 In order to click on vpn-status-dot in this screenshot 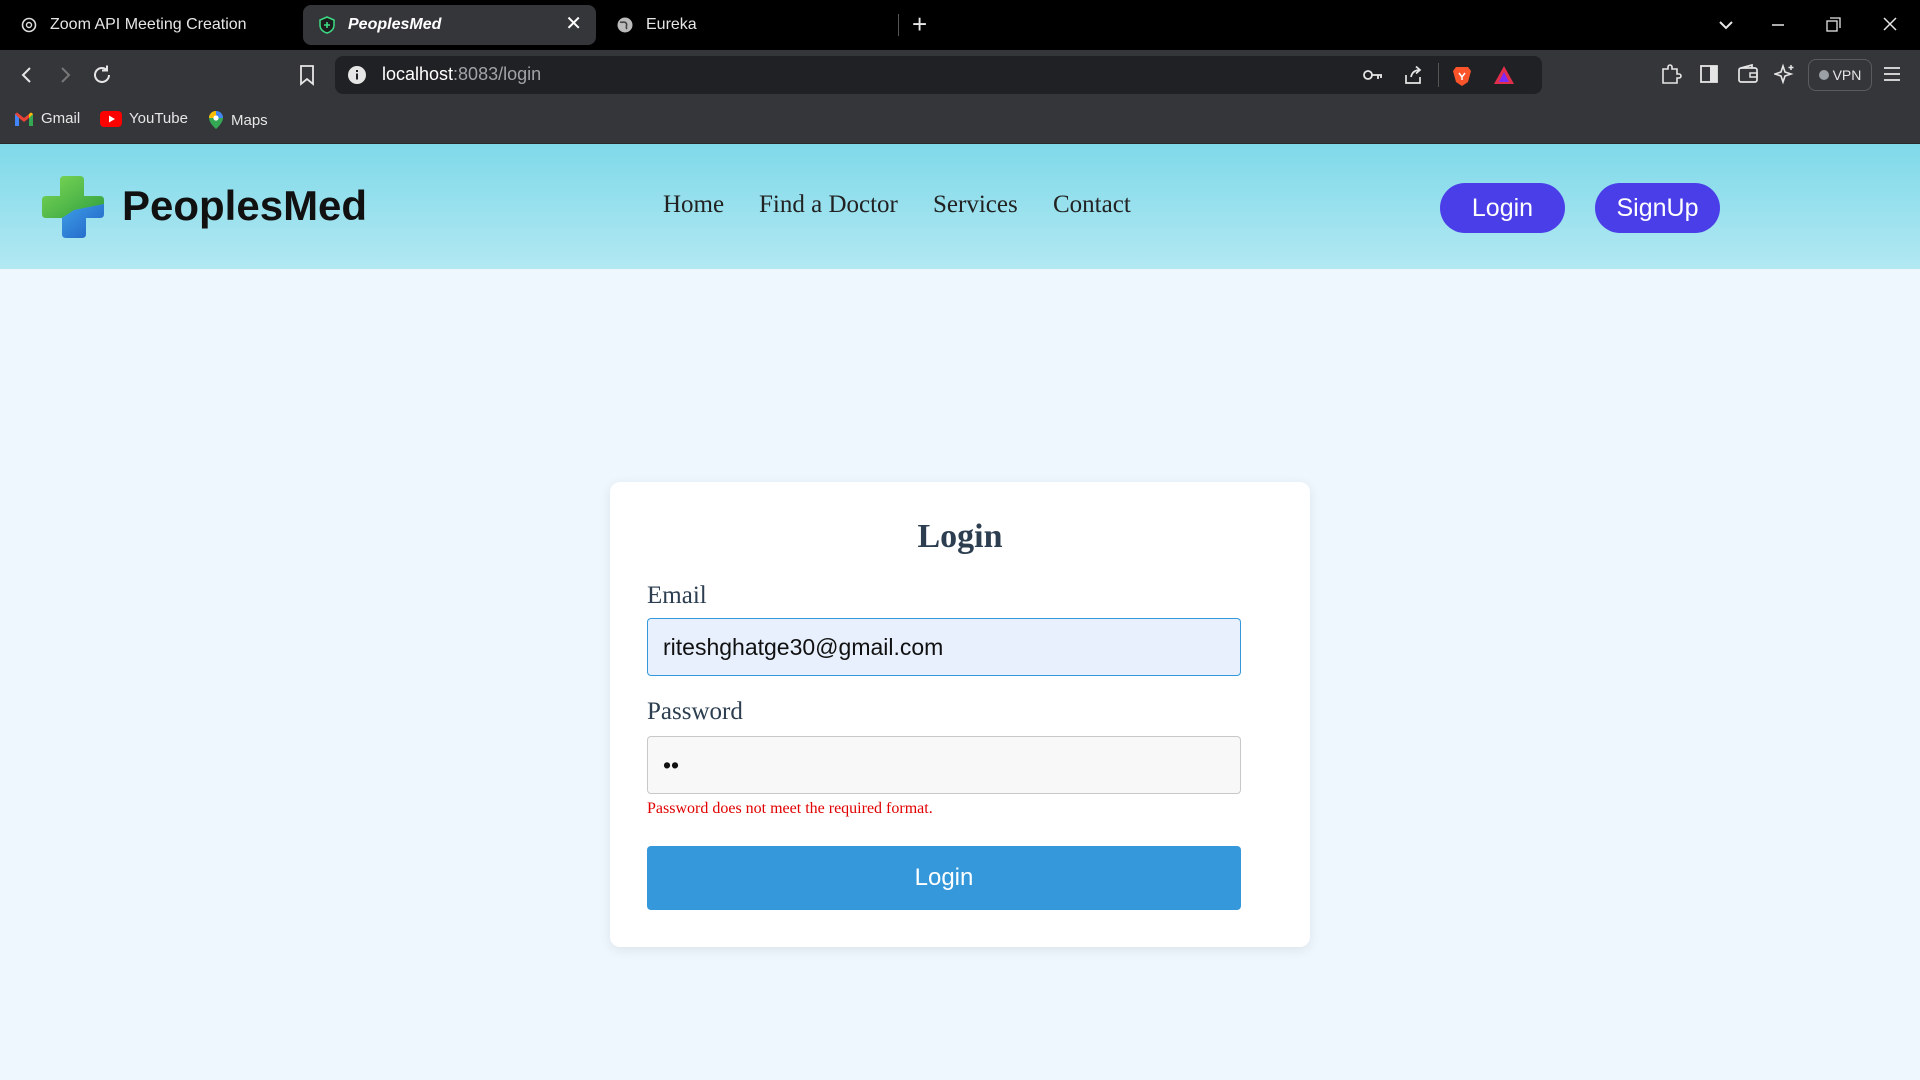, I will do `click(1823, 75)`.